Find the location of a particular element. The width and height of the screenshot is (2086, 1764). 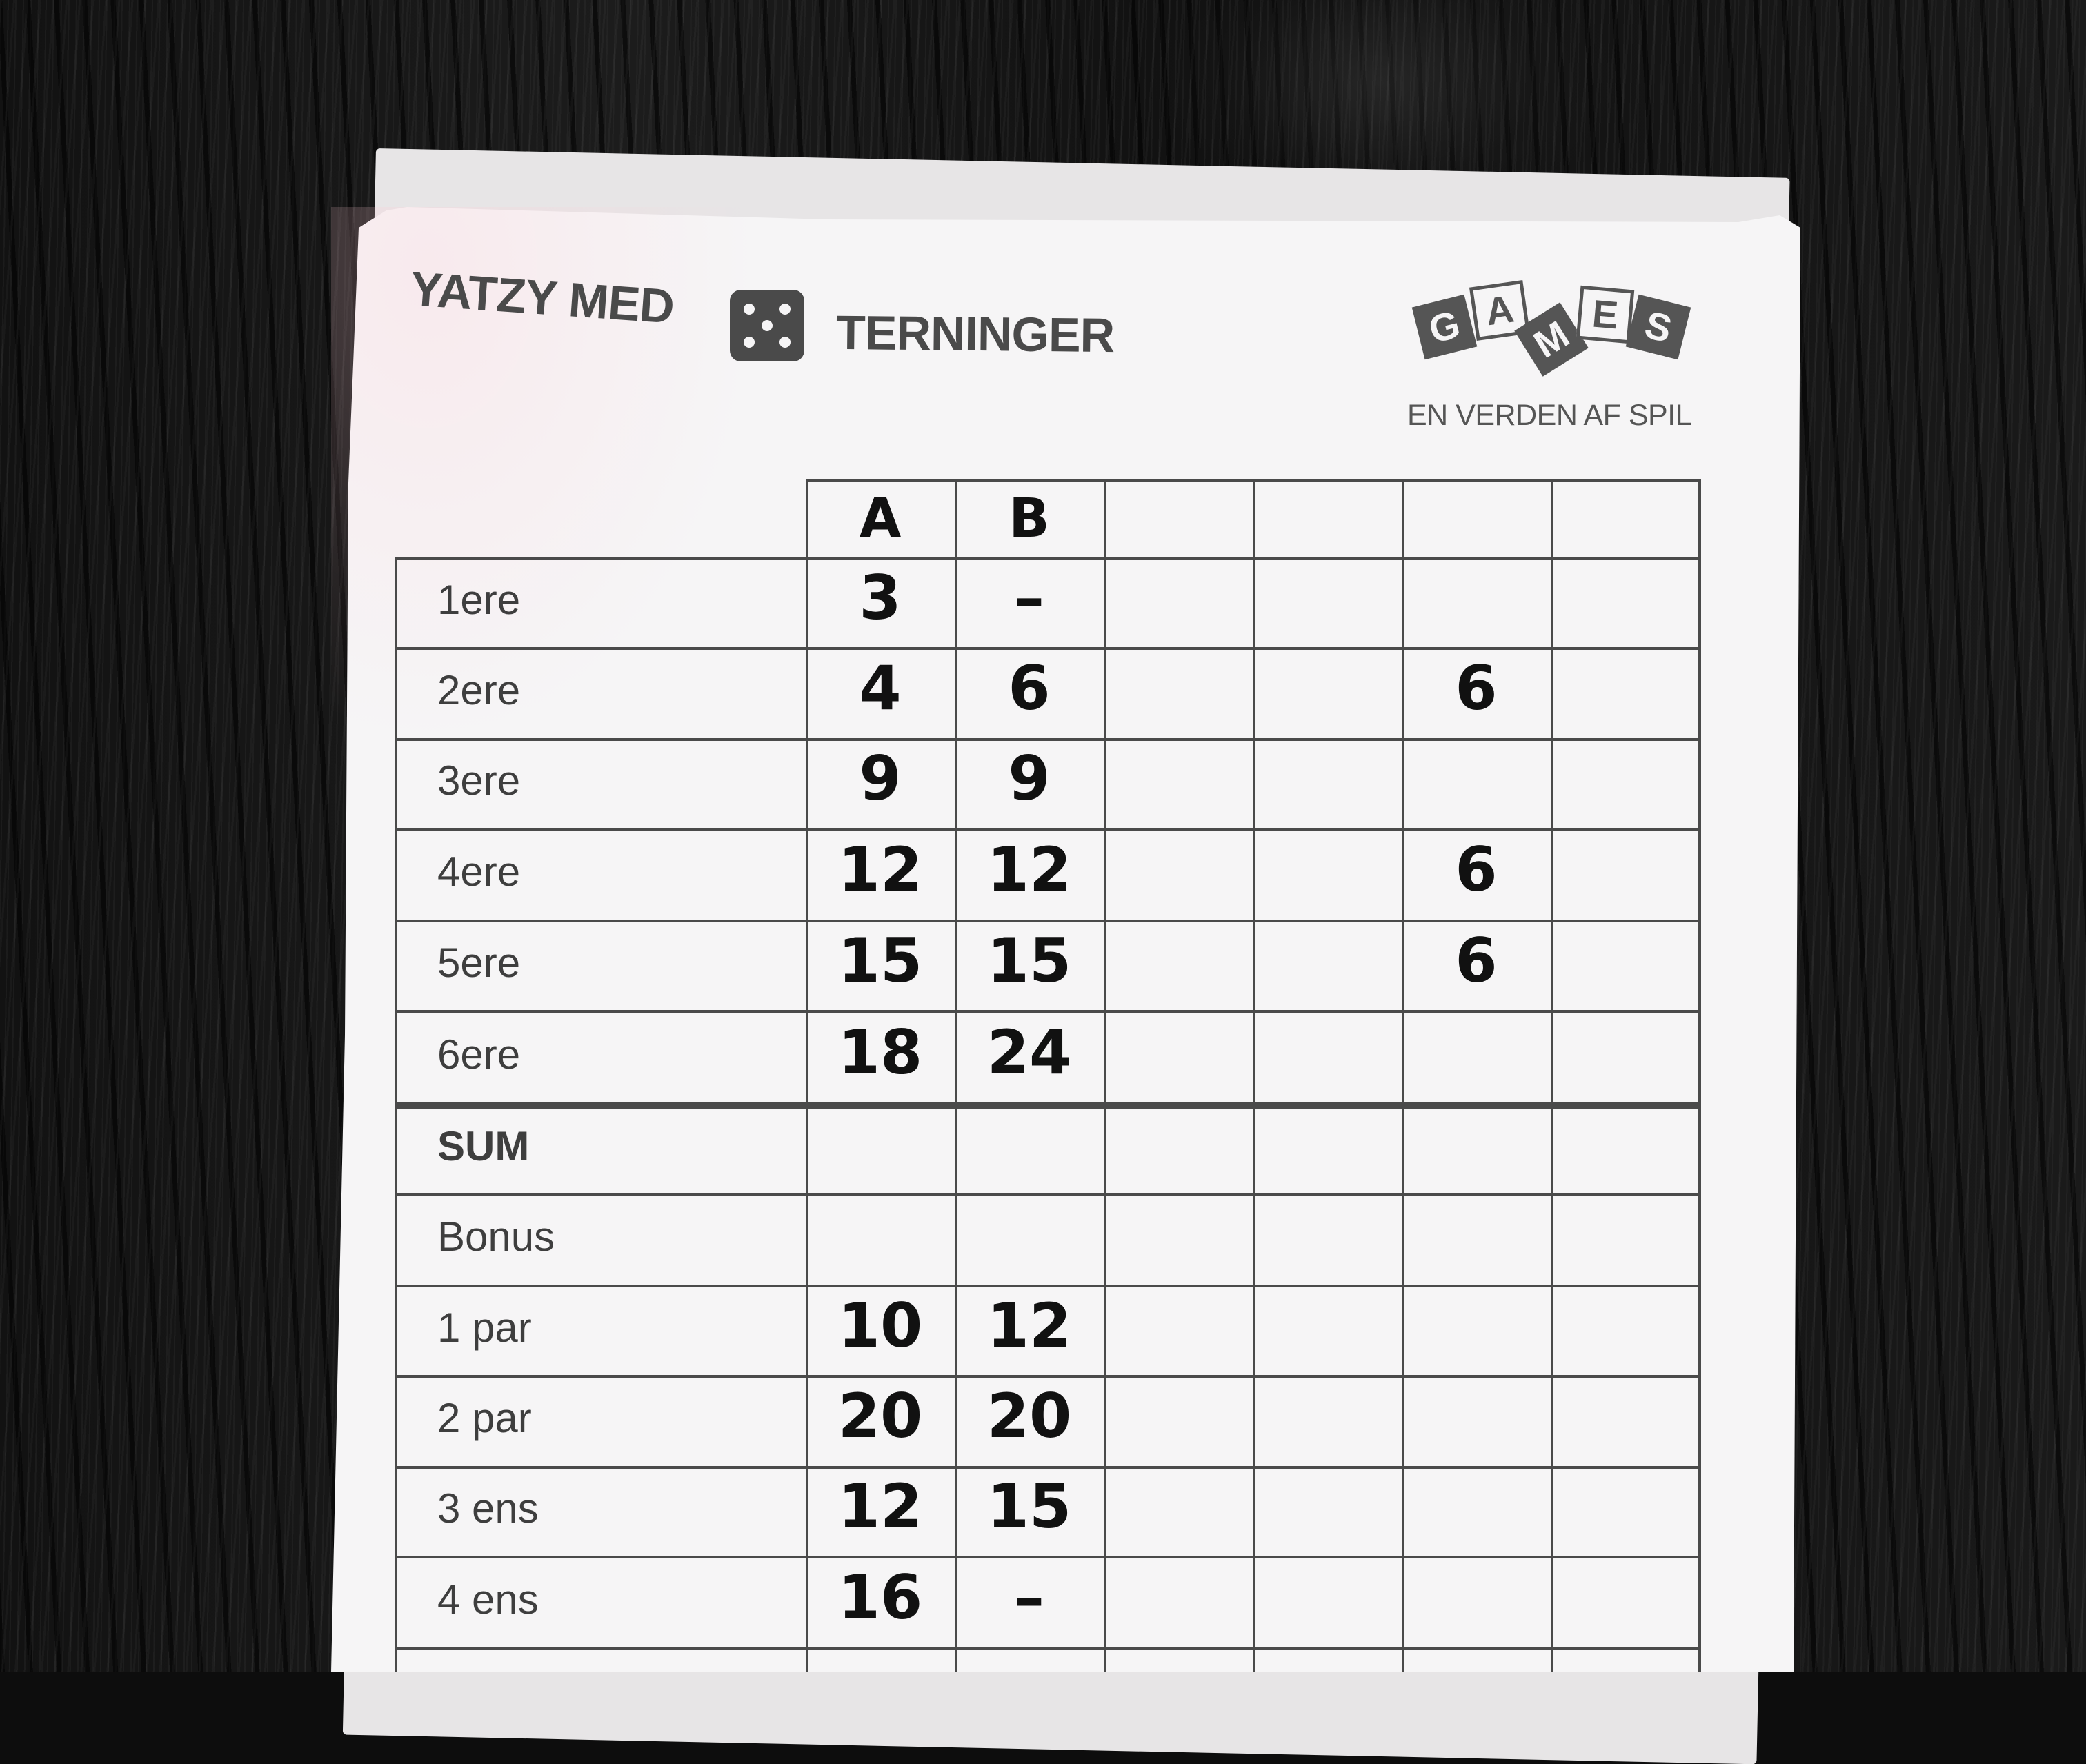

player-b-header: B is located at coordinates (1029, 519).